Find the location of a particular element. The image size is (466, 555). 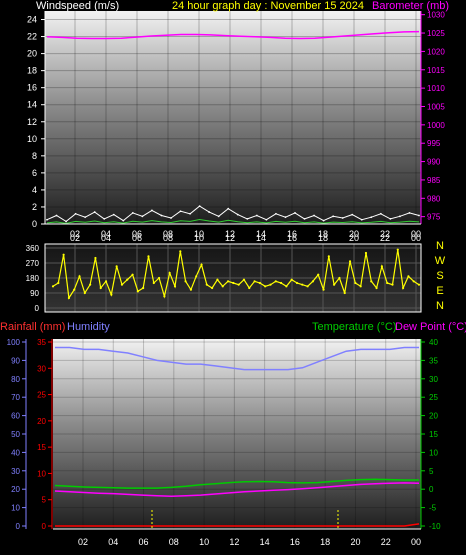

tick-label-wind: 2 is located at coordinates (34, 207).